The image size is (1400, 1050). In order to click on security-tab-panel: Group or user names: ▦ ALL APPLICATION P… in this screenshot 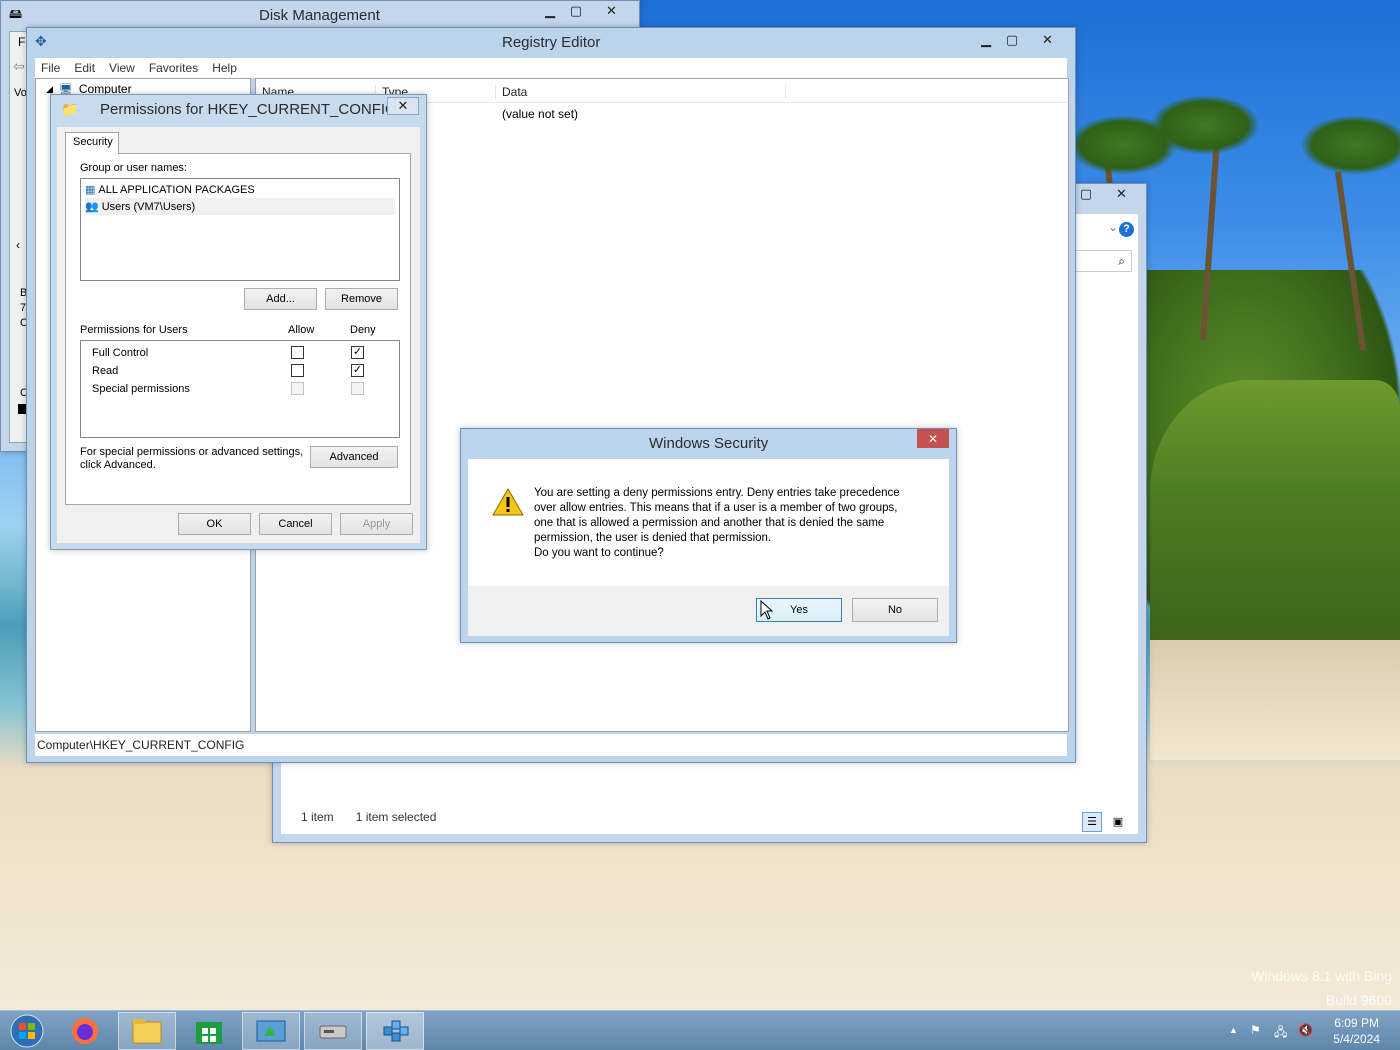, I will do `click(238, 329)`.